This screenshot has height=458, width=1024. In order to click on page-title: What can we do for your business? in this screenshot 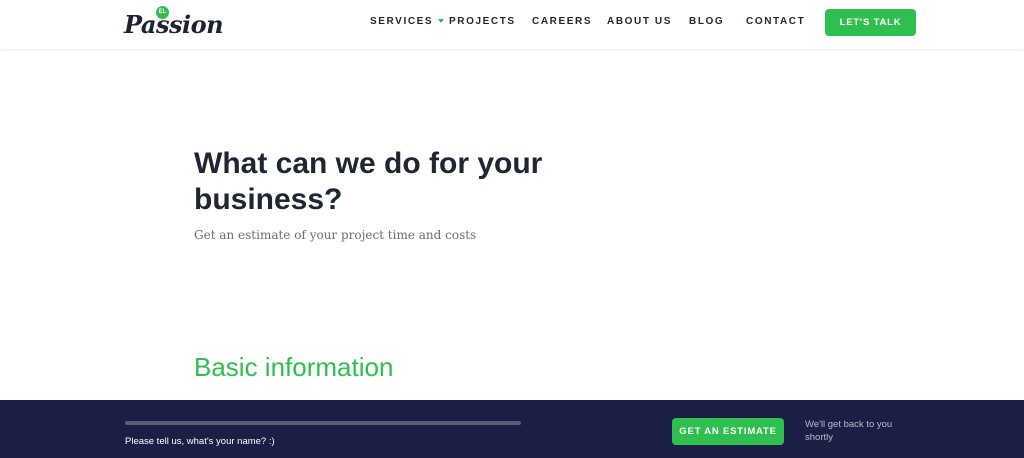, I will do `click(368, 181)`.